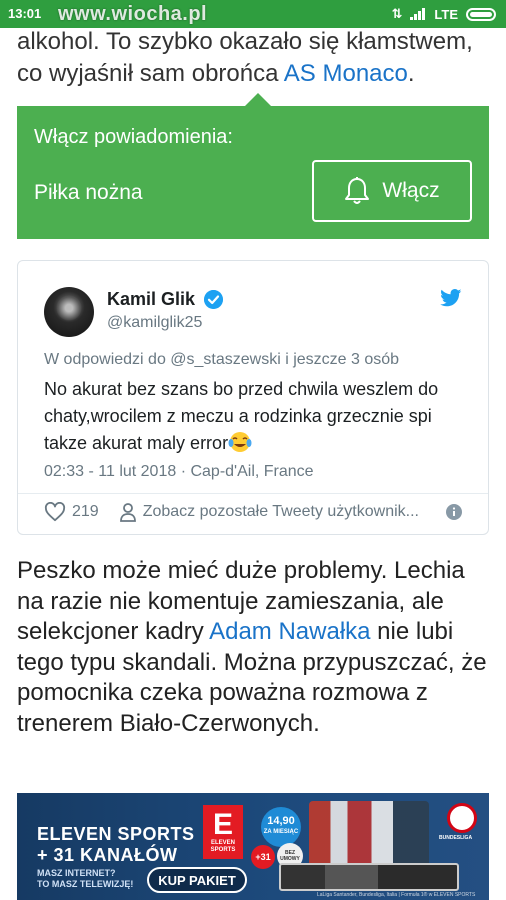 The width and height of the screenshot is (506, 900). I want to click on data-transfer-icon: ⇅, so click(397, 13).